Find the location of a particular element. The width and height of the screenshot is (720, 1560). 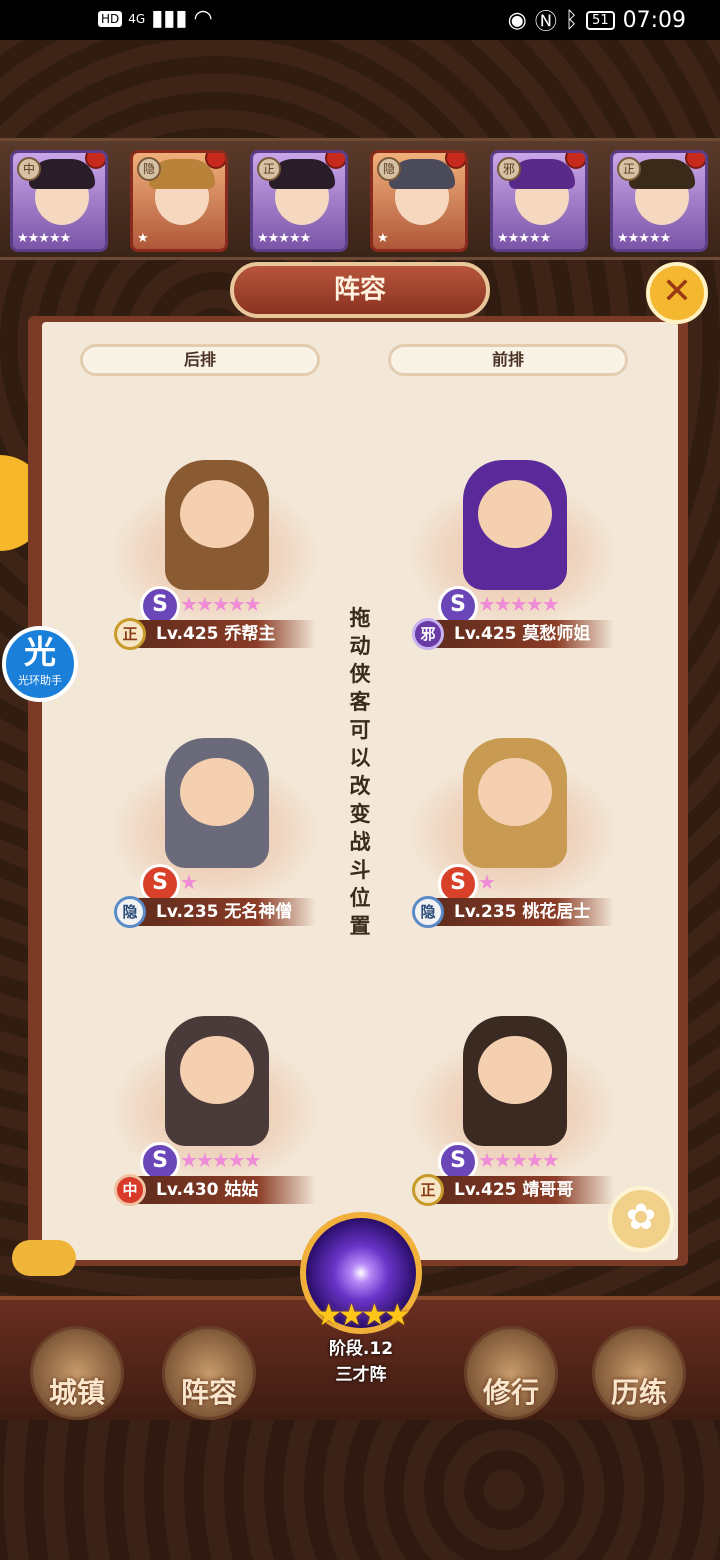

roster-thumb-4: 隐 ★ is located at coordinates (419, 201).